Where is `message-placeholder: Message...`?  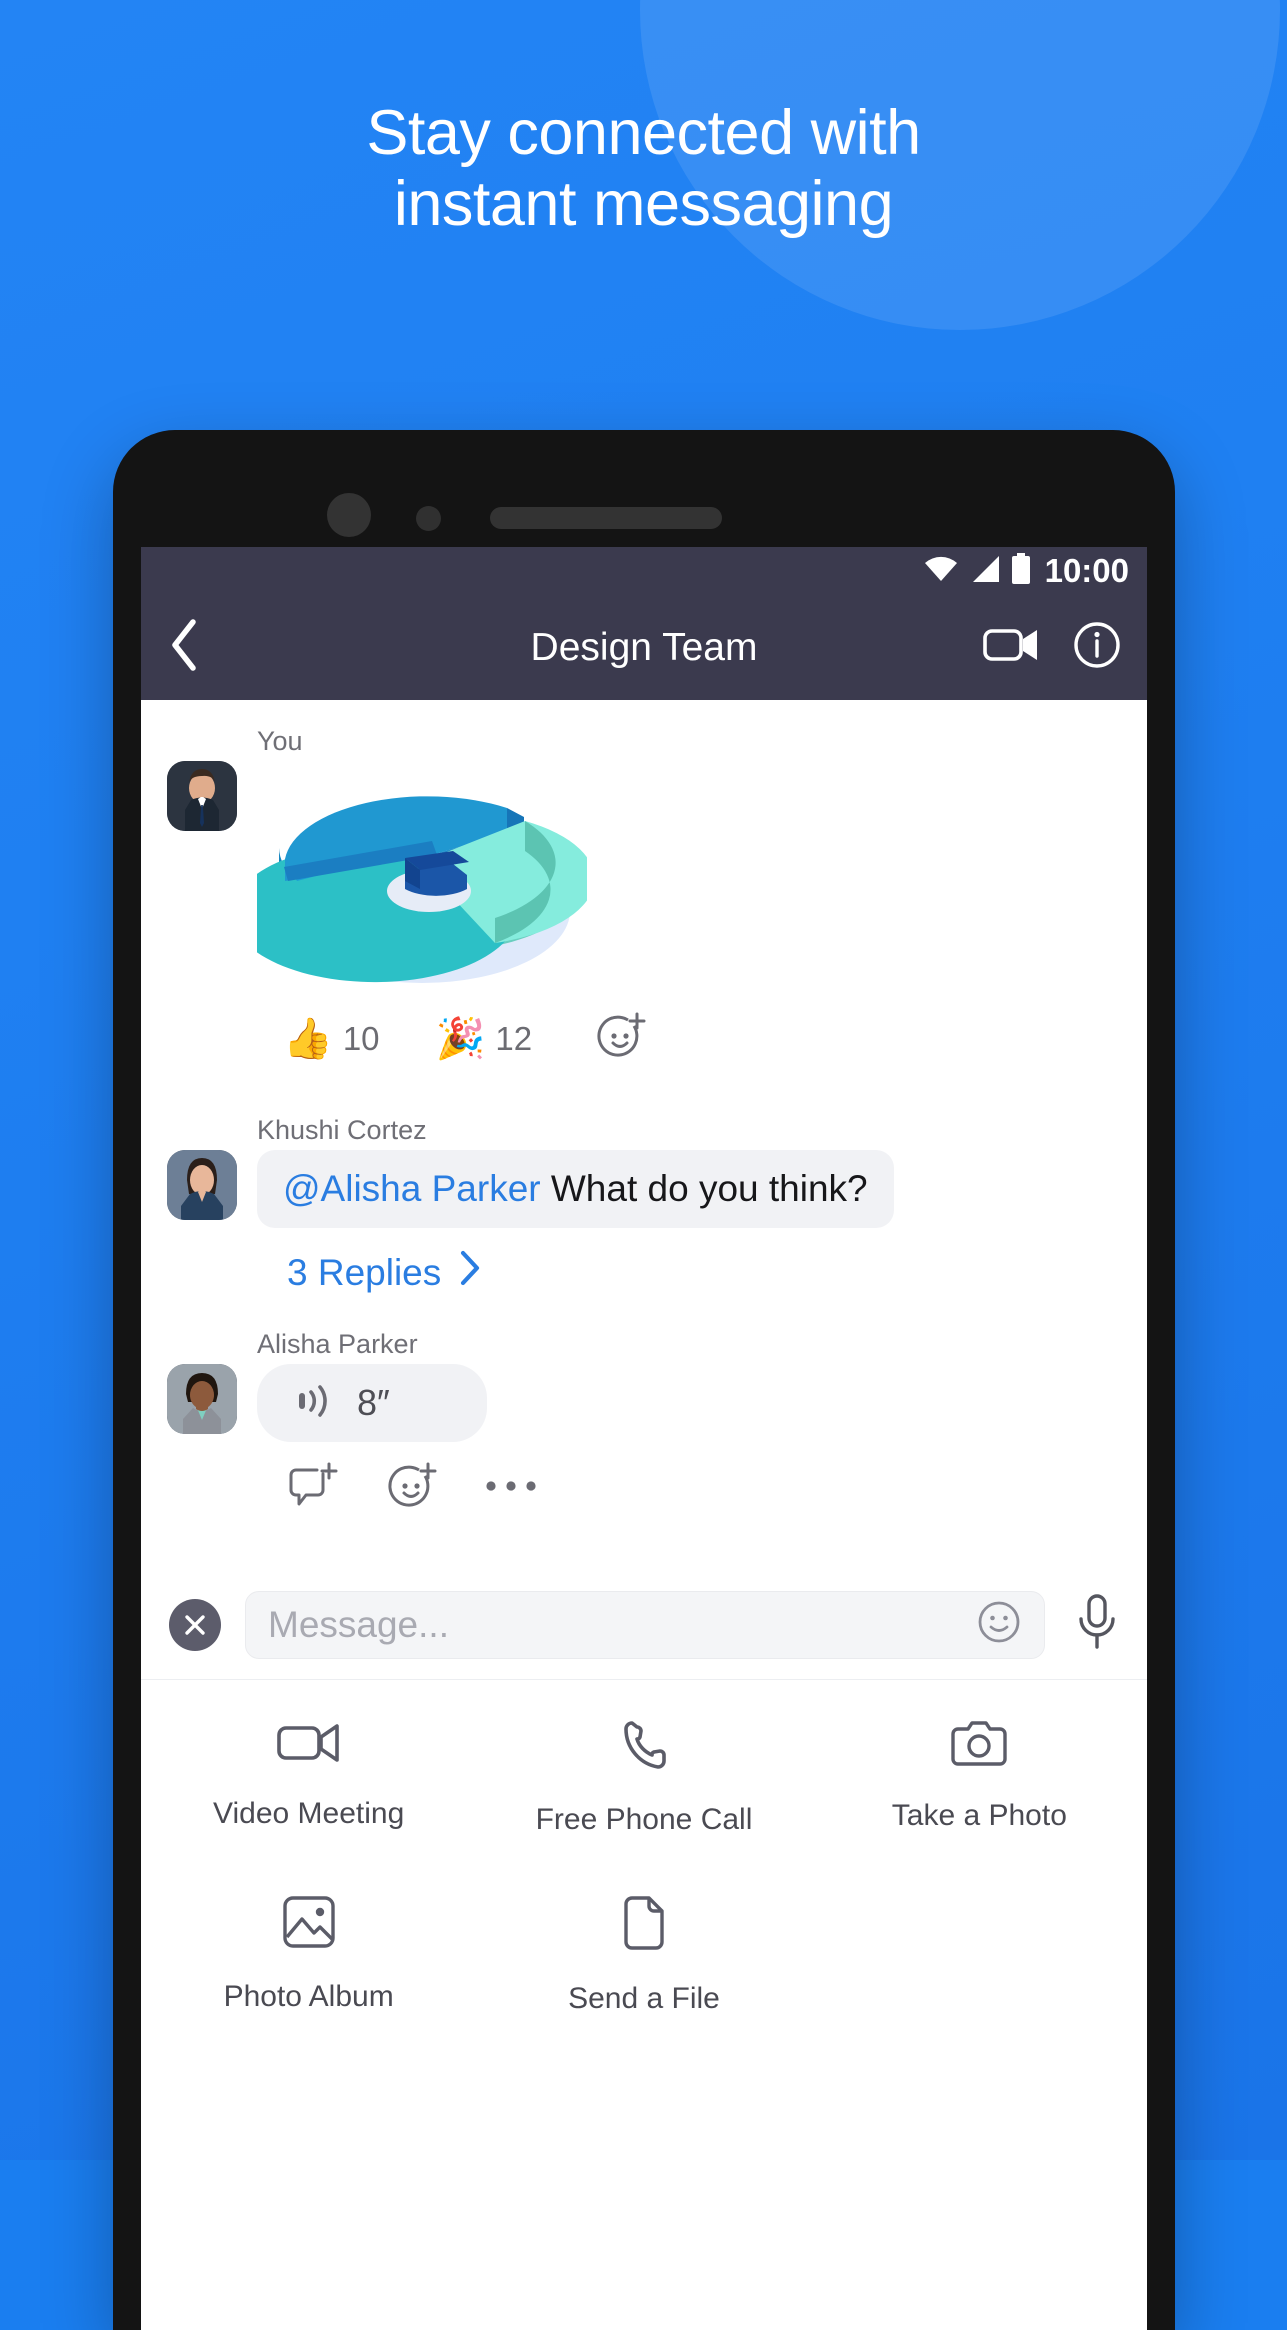
message-placeholder: Message... is located at coordinates (358, 1624).